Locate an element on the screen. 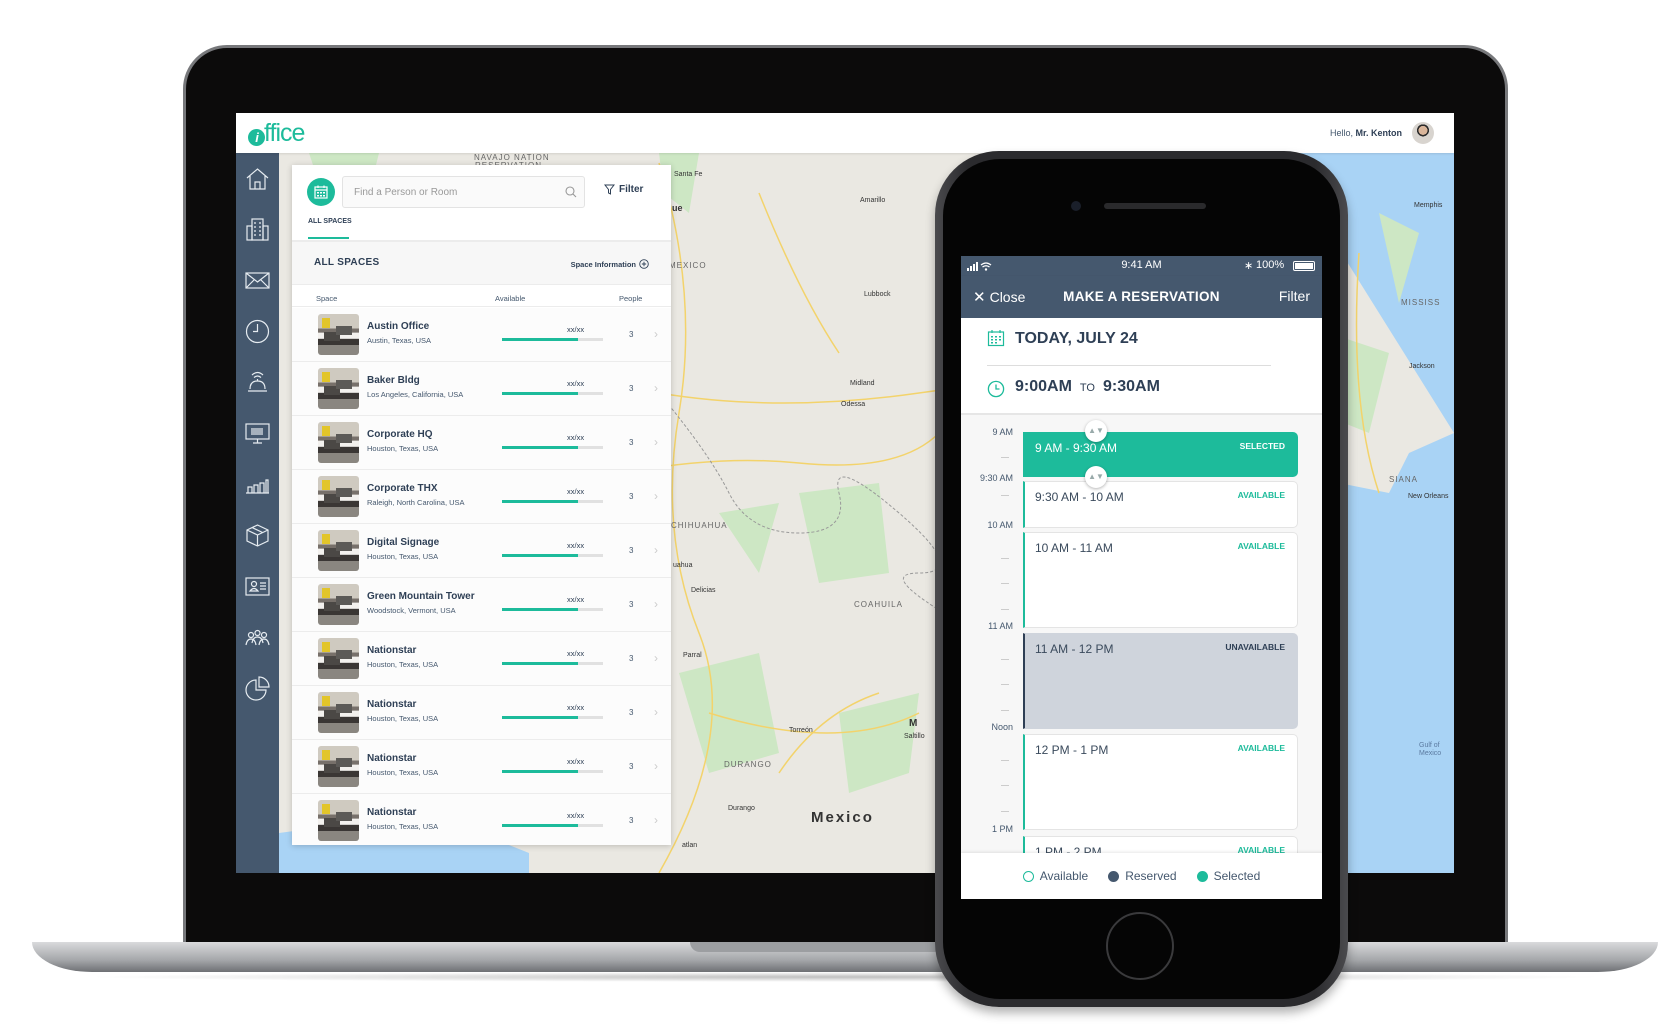 The height and width of the screenshot is (1036, 1680). section-header: ALL SPACES Space Information is located at coordinates (481, 262).